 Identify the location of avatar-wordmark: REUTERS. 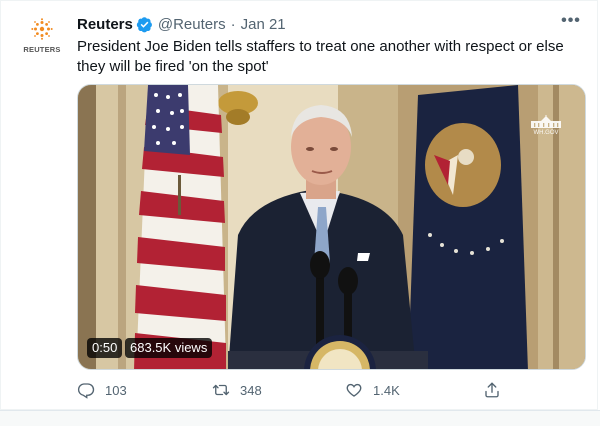
(42, 49).